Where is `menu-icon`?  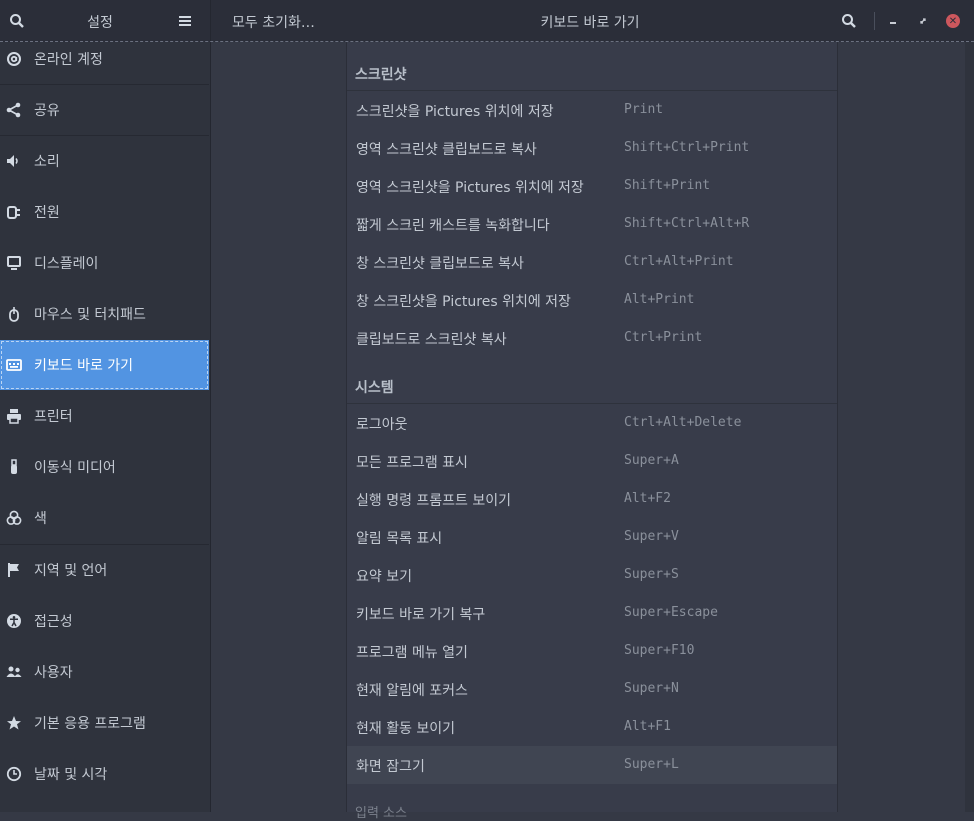 menu-icon is located at coordinates (185, 21).